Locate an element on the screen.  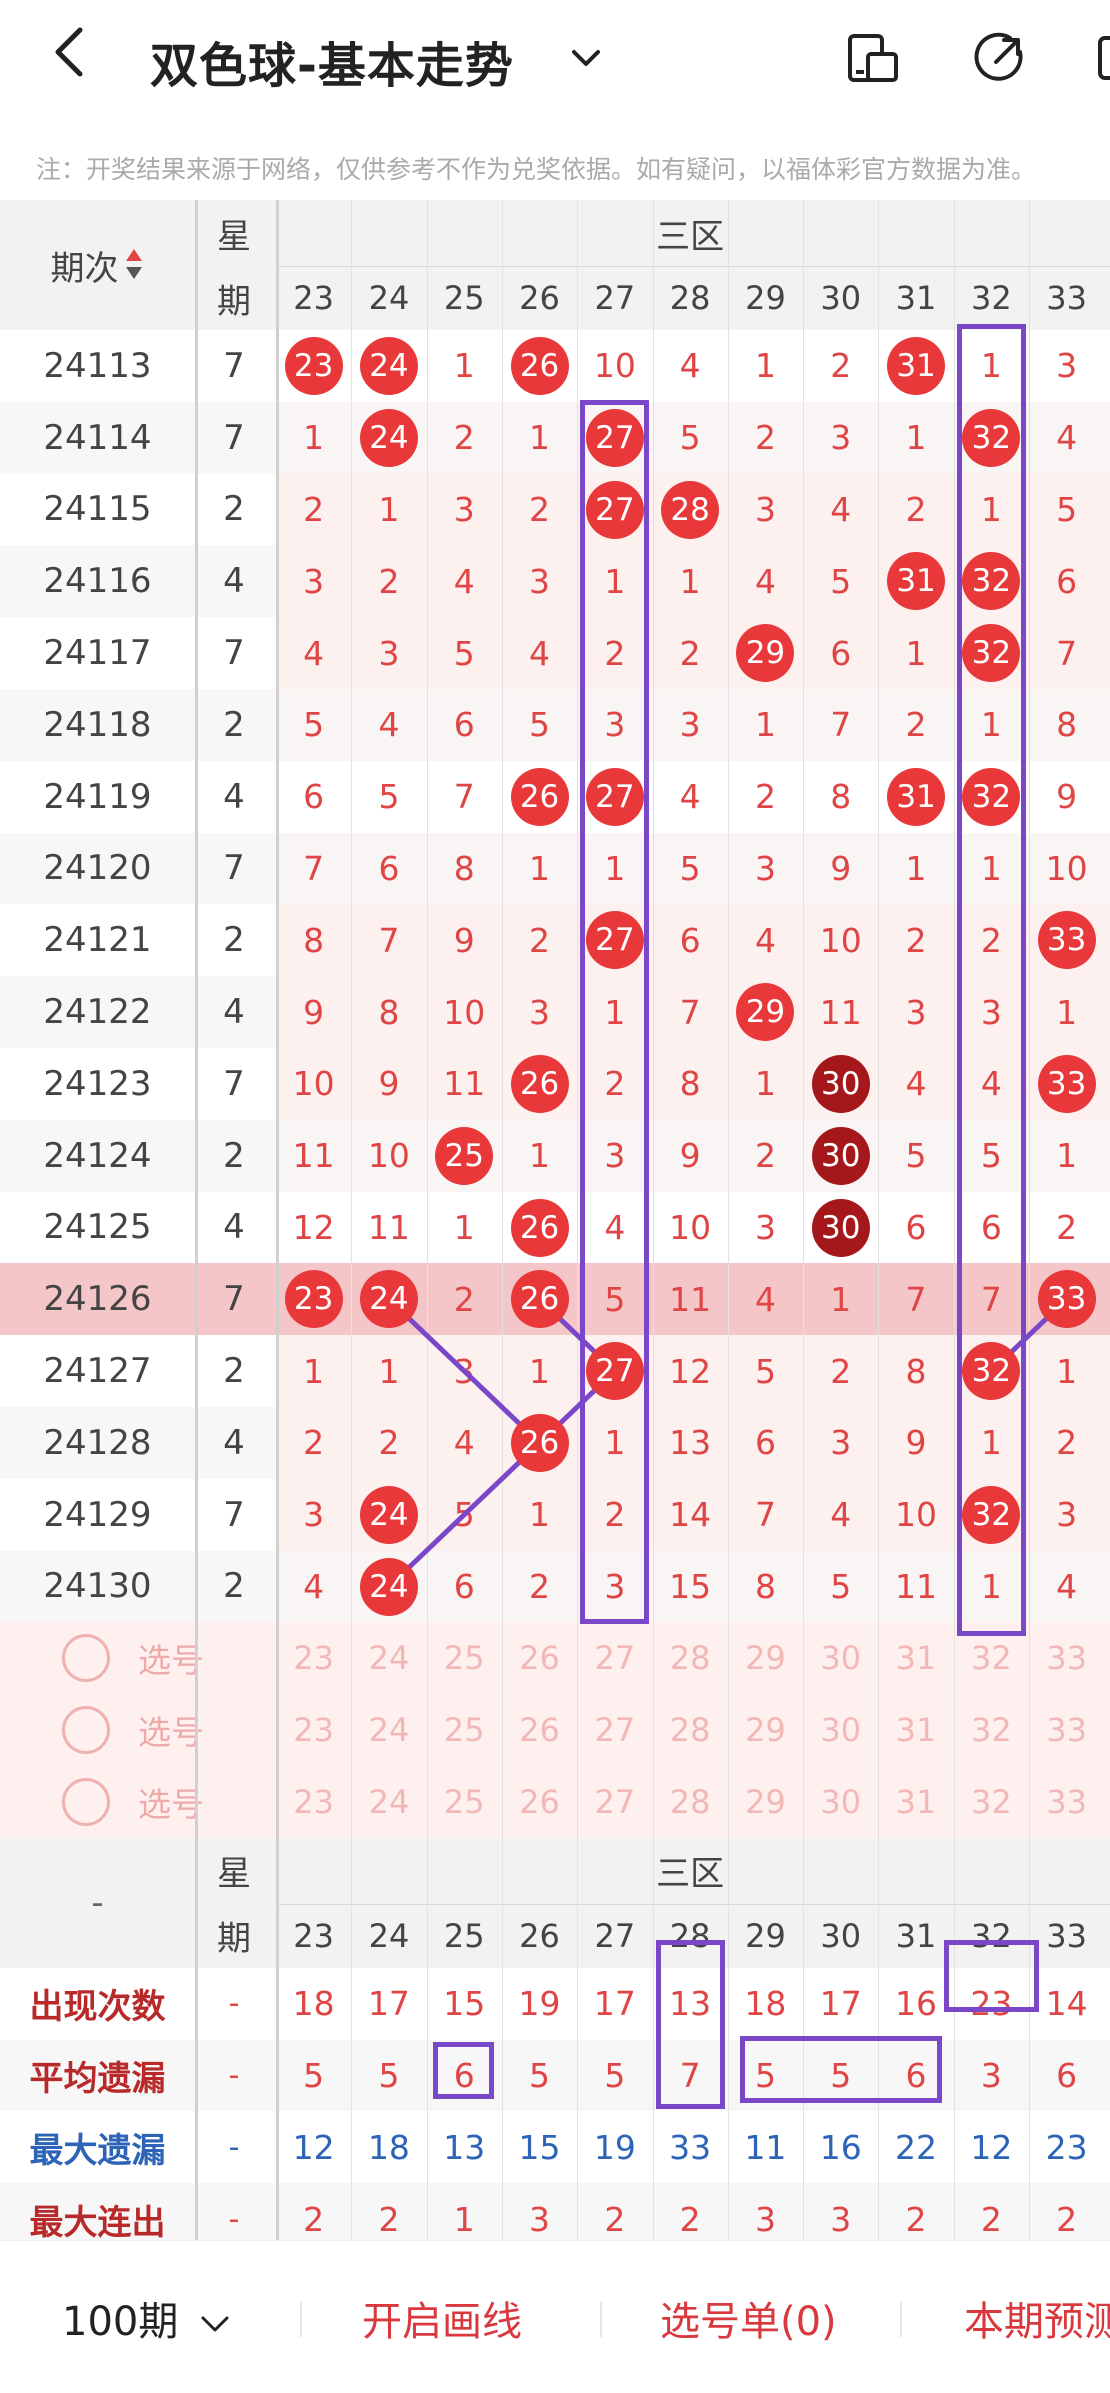
annotation-box is located at coordinates (463, 2070).